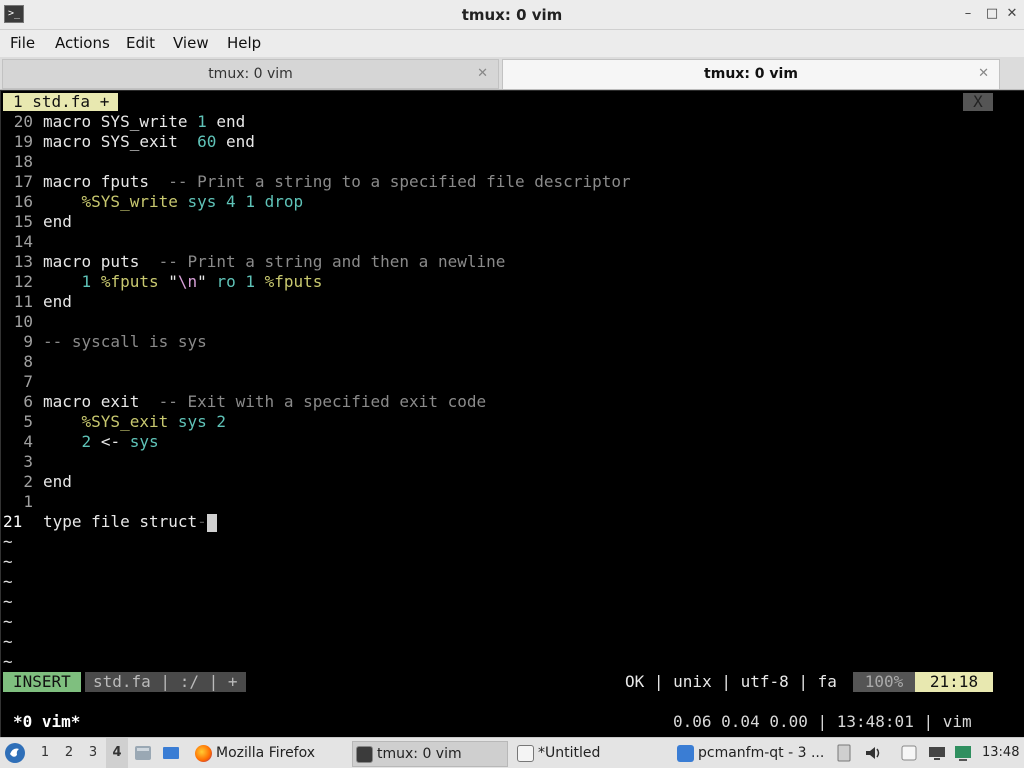  I want to click on show-desktop-icon, so click(171, 753).